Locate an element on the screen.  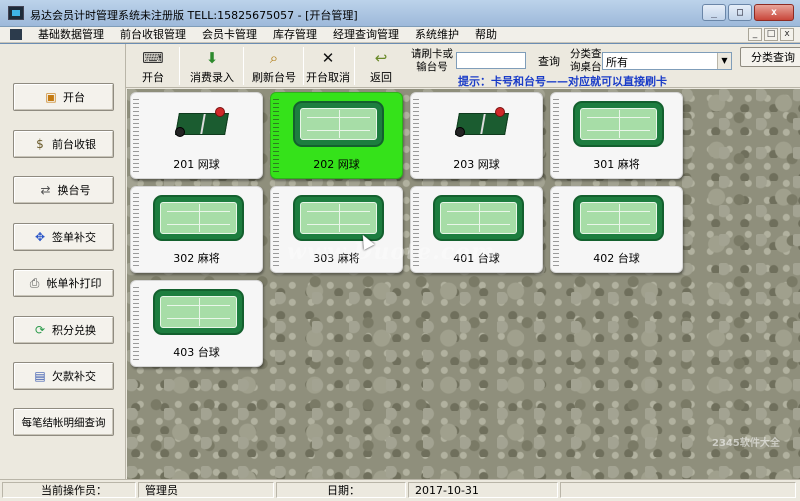
points-icon: ⟳ is located at coordinates (40, 330).